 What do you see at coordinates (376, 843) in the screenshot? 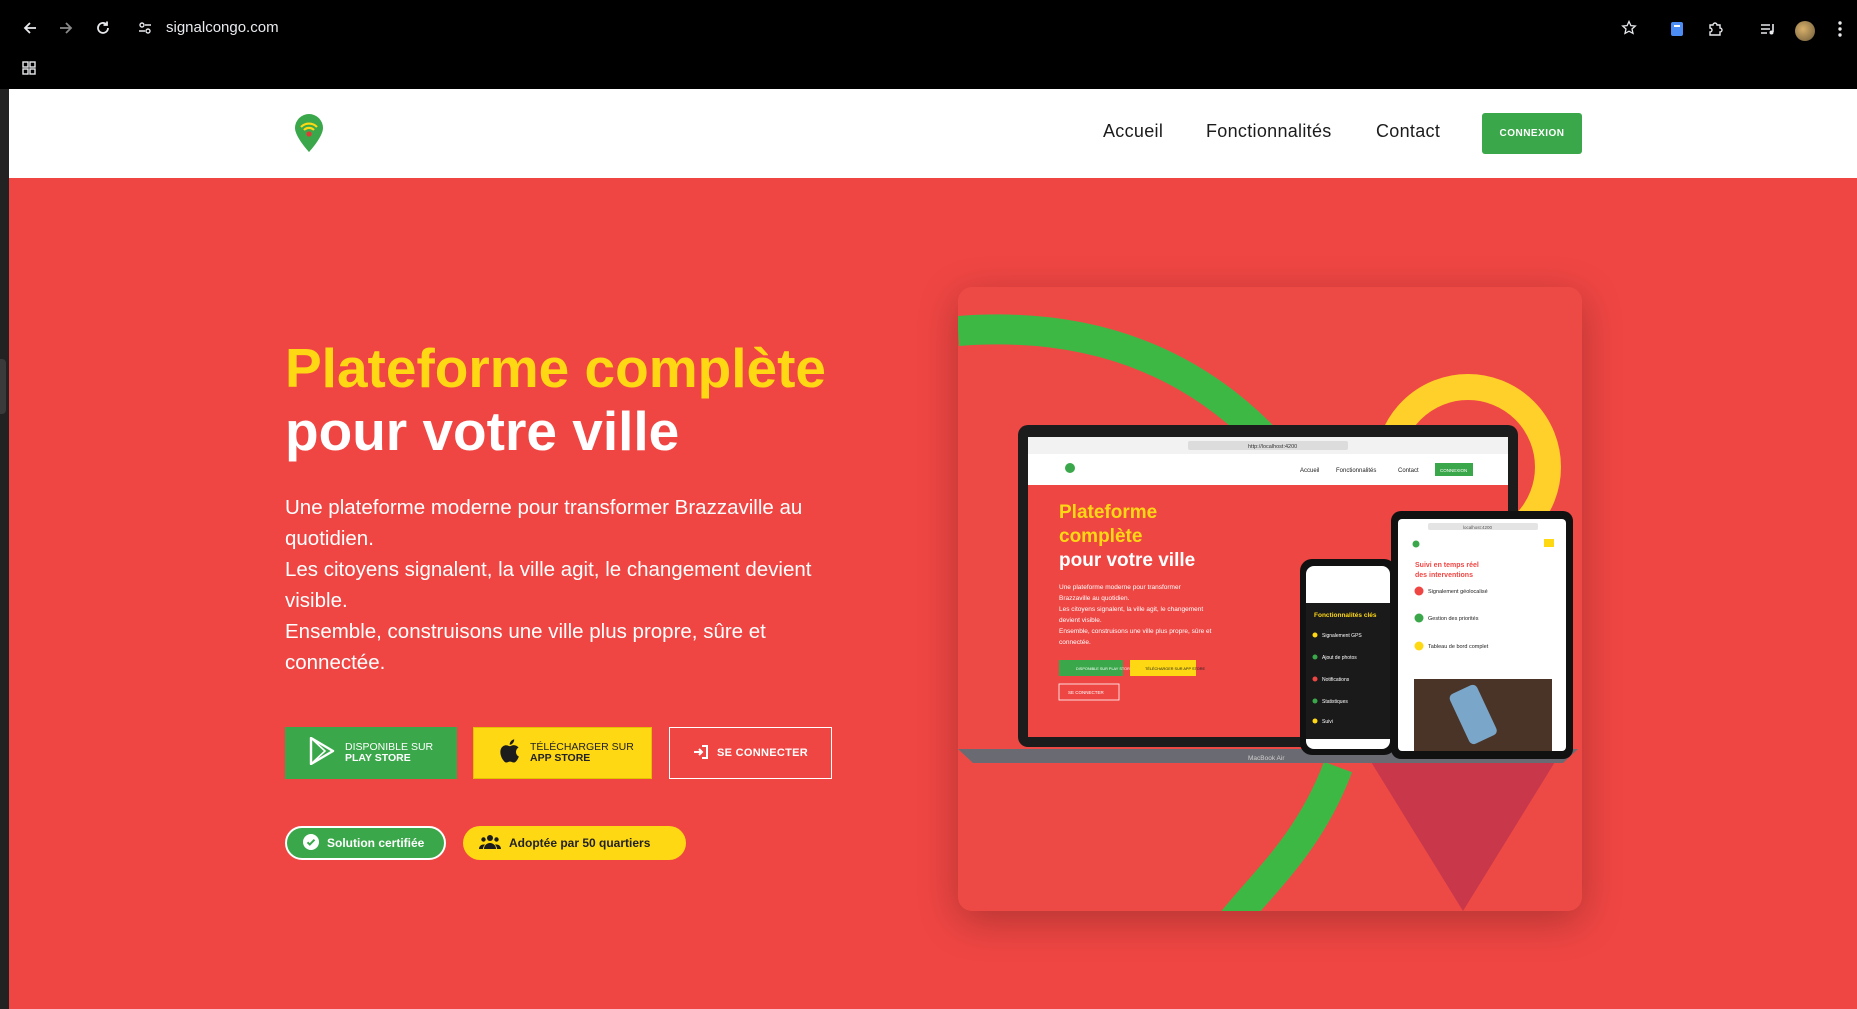
I see `certified-badge-label: Solution certifiée` at bounding box center [376, 843].